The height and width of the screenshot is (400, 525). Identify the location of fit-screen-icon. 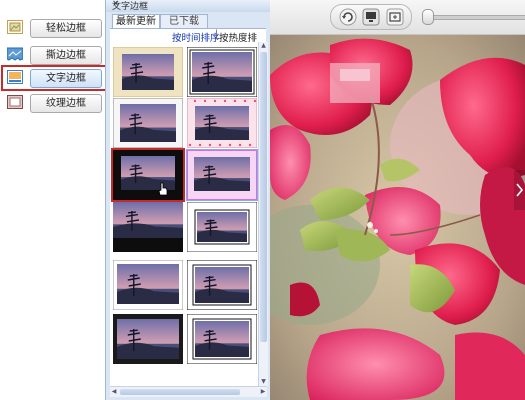
(395, 17).